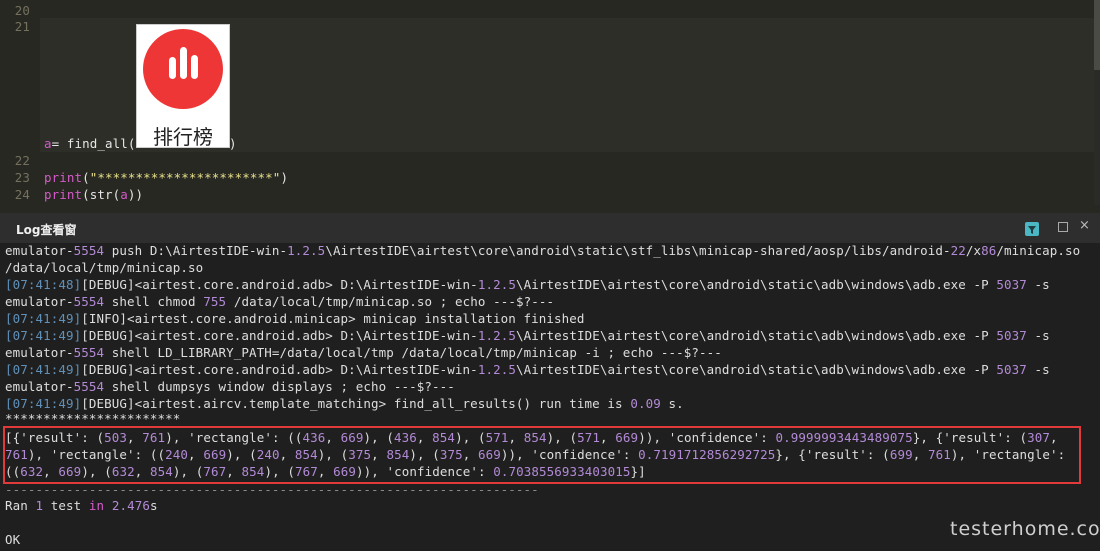 Image resolution: width=1100 pixels, height=551 pixels. What do you see at coordinates (989, 250) in the screenshot?
I see `log-number: 86` at bounding box center [989, 250].